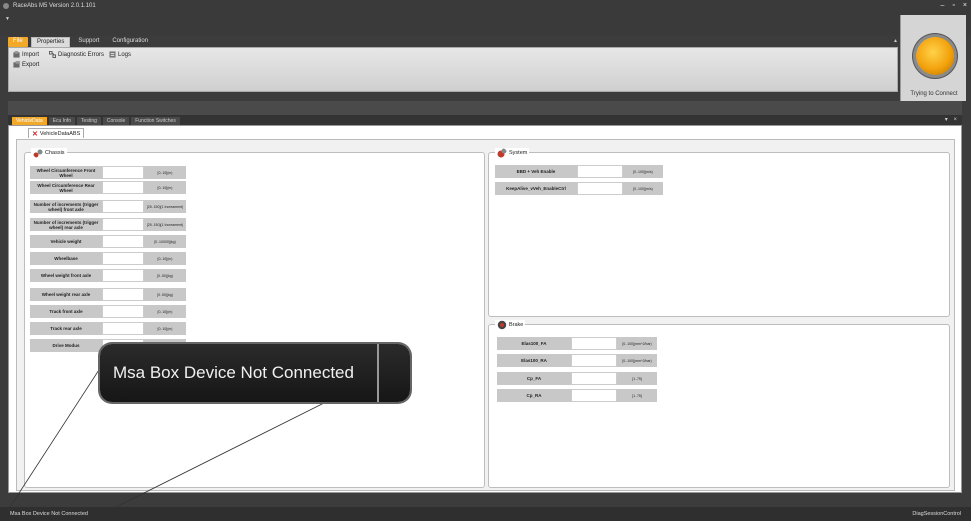 The width and height of the screenshot is (971, 521). What do you see at coordinates (51, 42) in the screenshot?
I see `tab-properties: Properties` at bounding box center [51, 42].